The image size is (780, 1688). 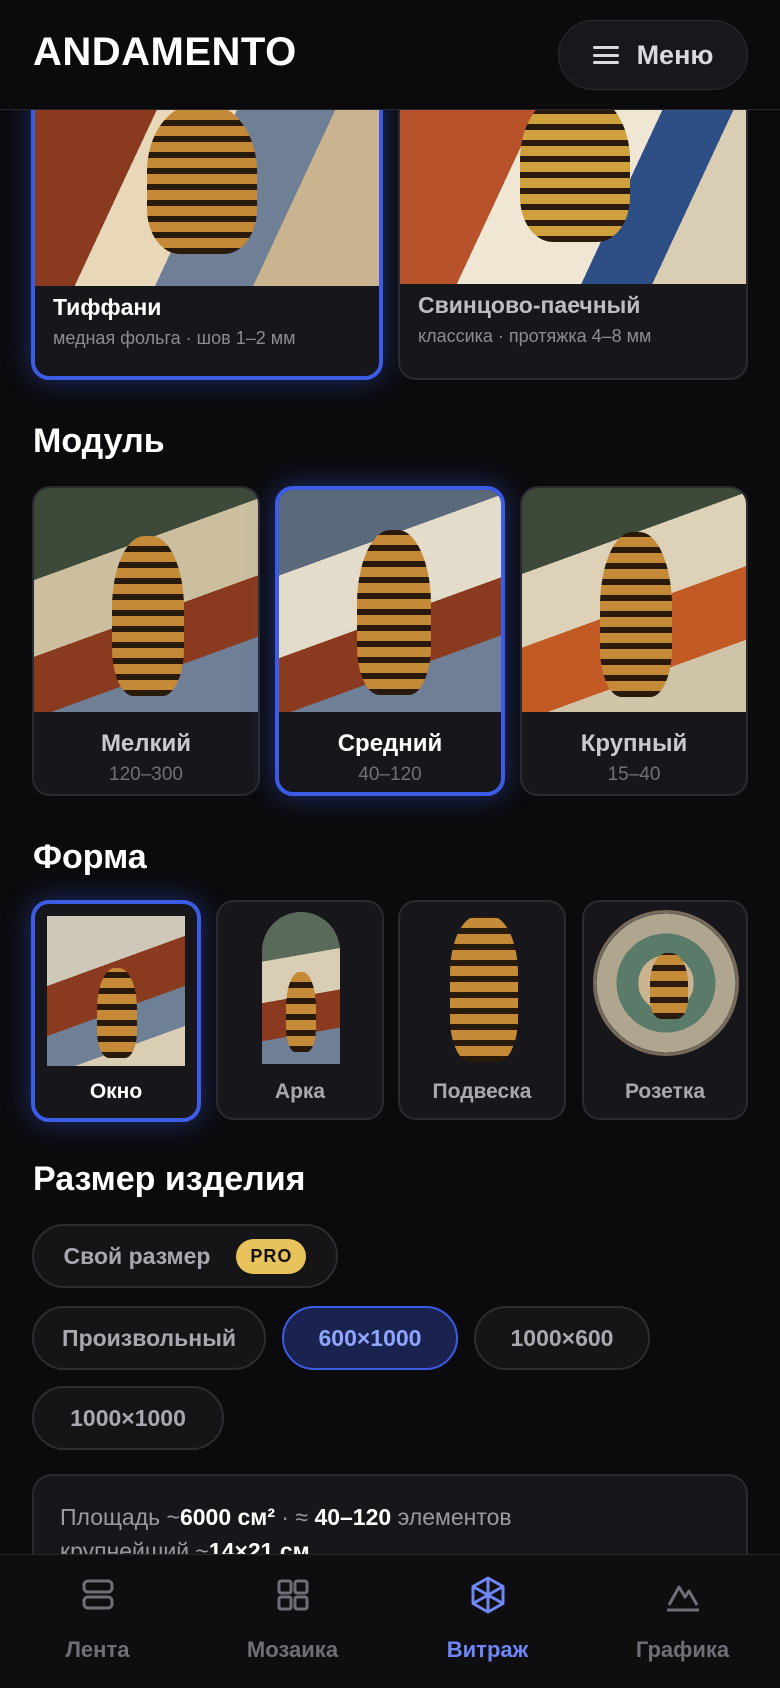 What do you see at coordinates (390, 774) in the screenshot?
I see `module-range: 40–120` at bounding box center [390, 774].